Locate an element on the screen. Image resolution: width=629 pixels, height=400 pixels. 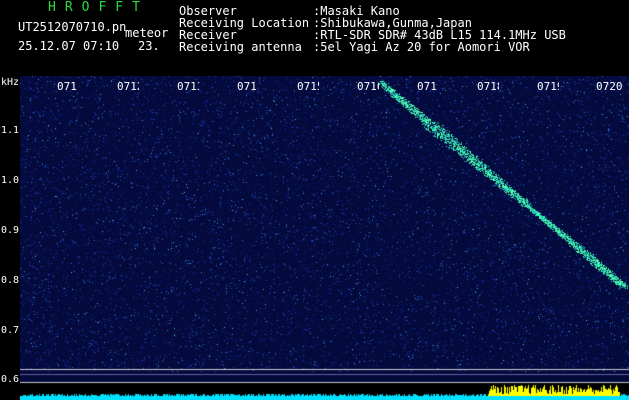
time-tick-label: 0718 is located at coordinates (488, 86).